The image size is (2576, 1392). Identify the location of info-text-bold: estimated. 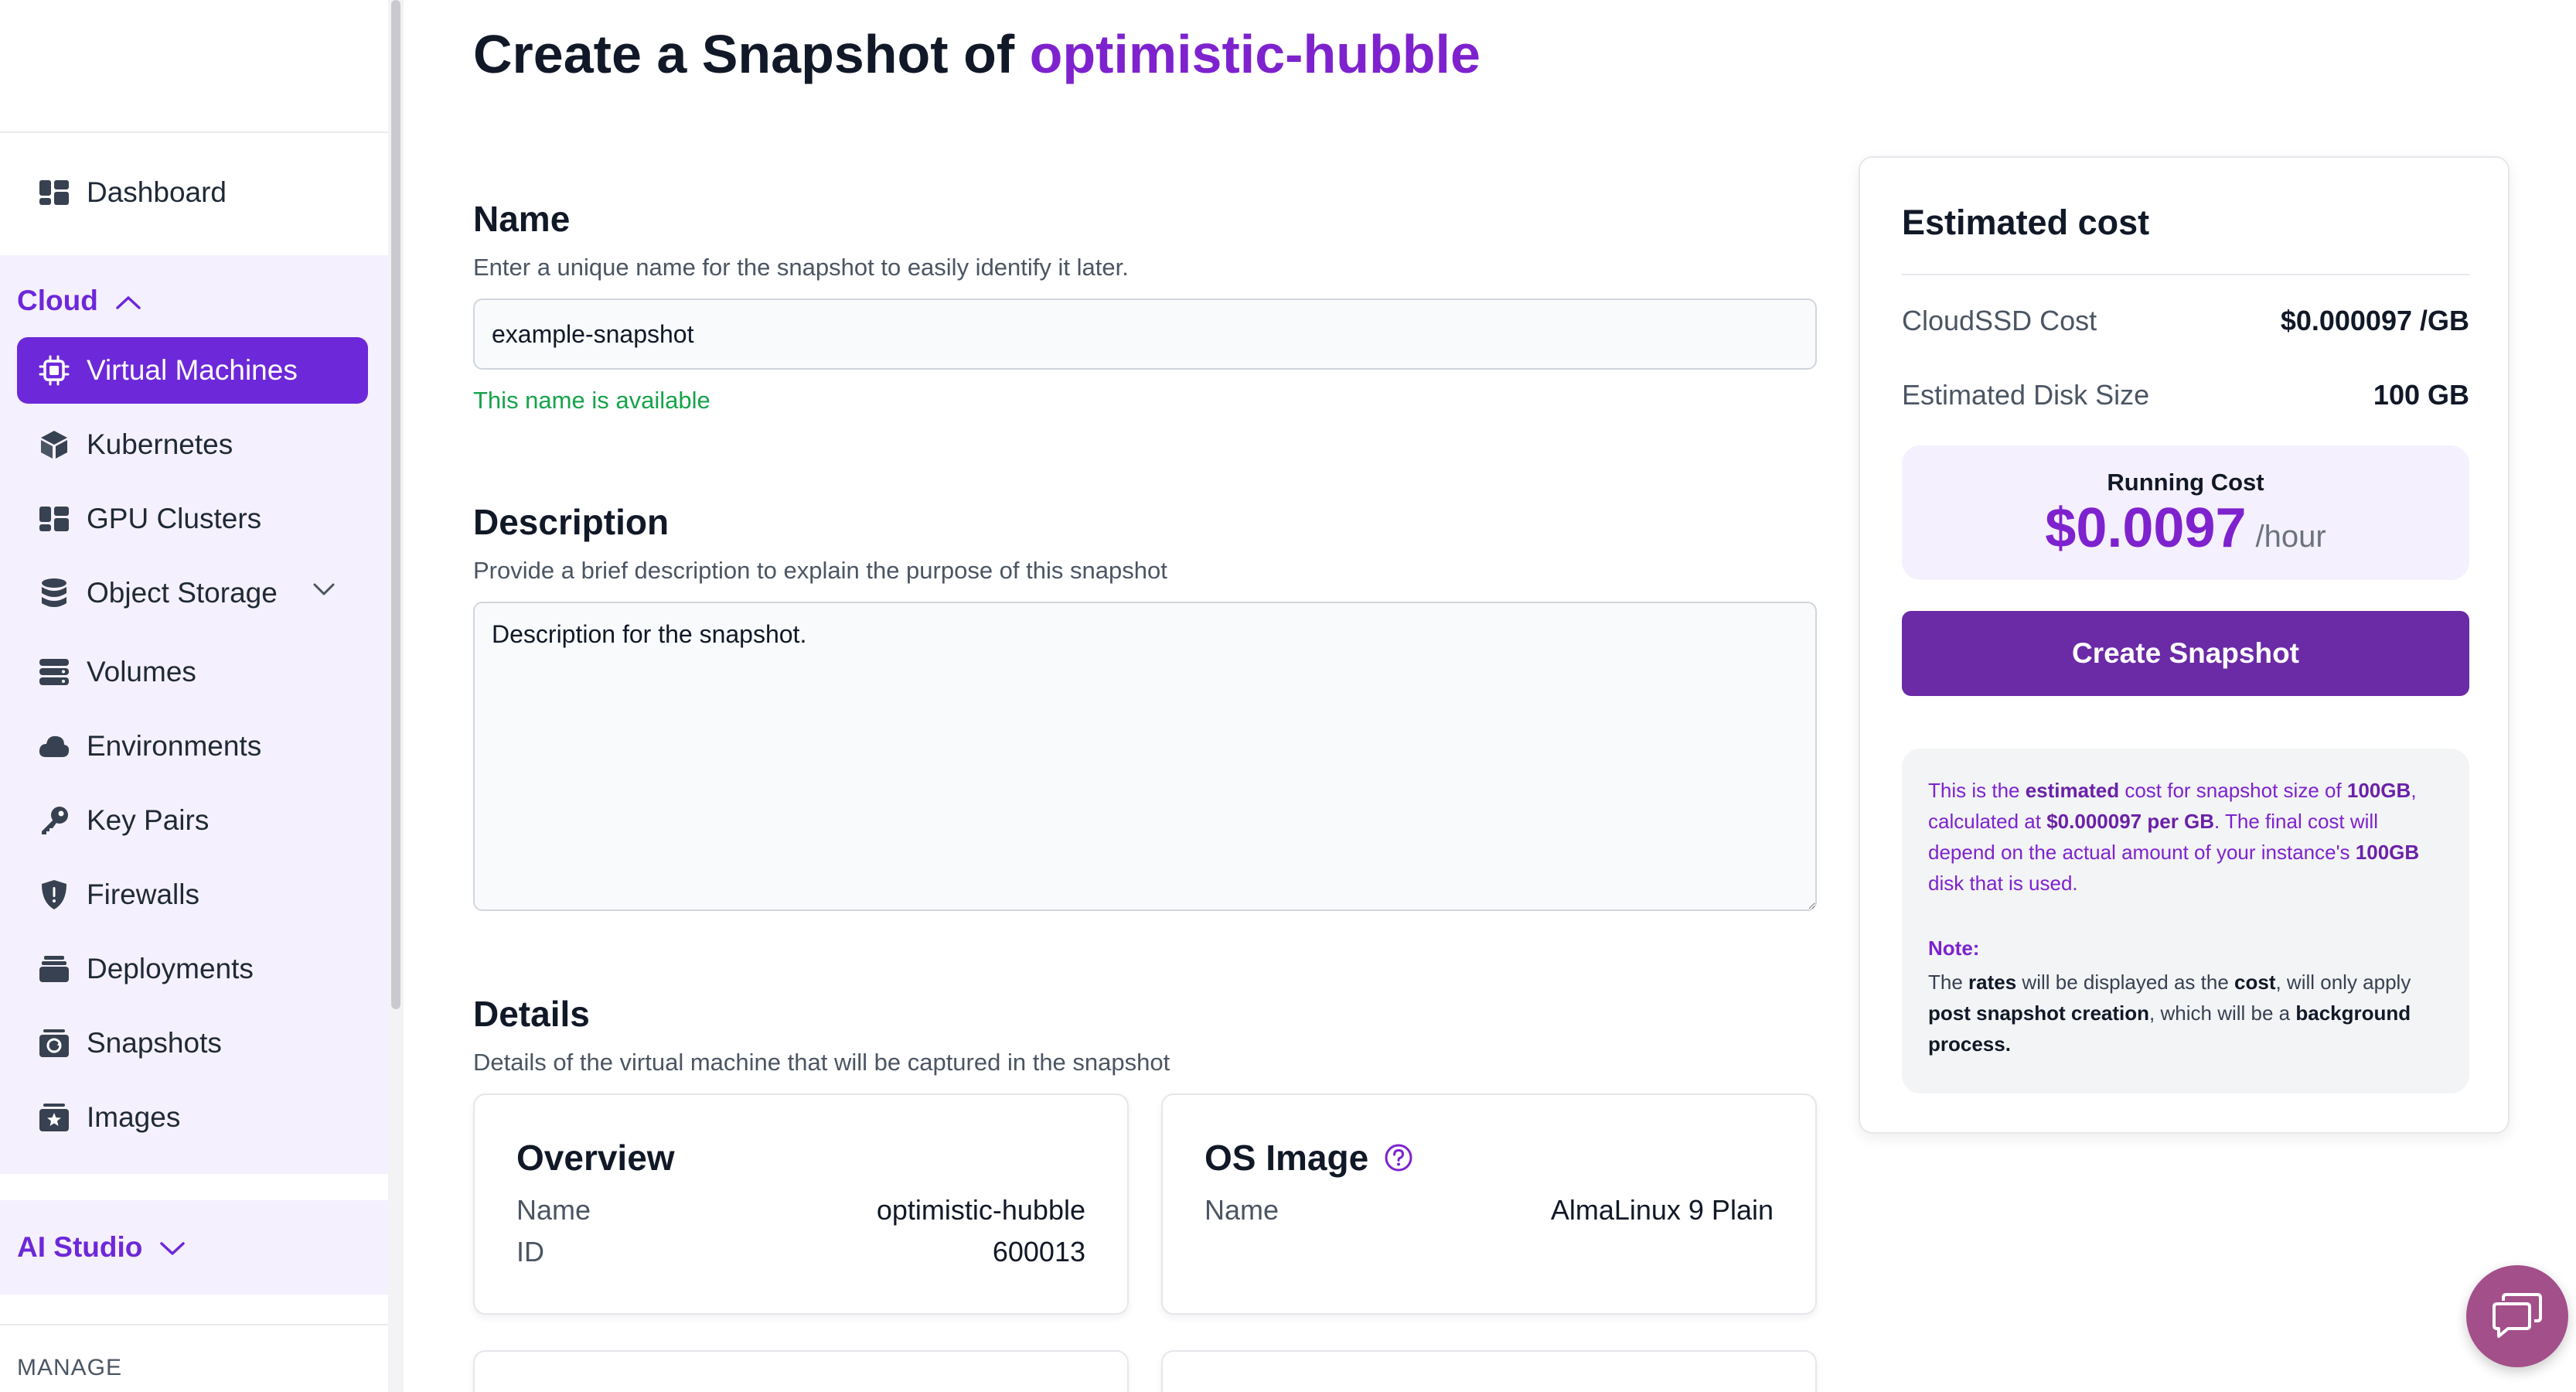
(2072, 790).